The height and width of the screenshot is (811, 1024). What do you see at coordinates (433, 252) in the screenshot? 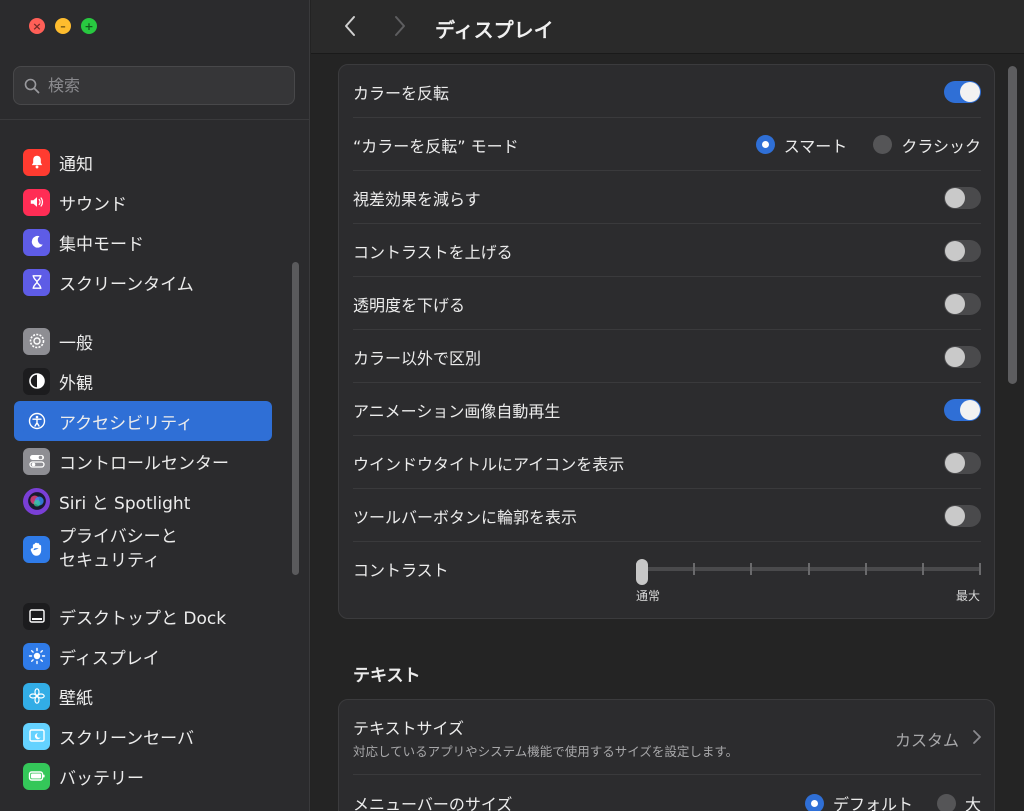
I see `increase-contrast-label: コントラストを上げる` at bounding box center [433, 252].